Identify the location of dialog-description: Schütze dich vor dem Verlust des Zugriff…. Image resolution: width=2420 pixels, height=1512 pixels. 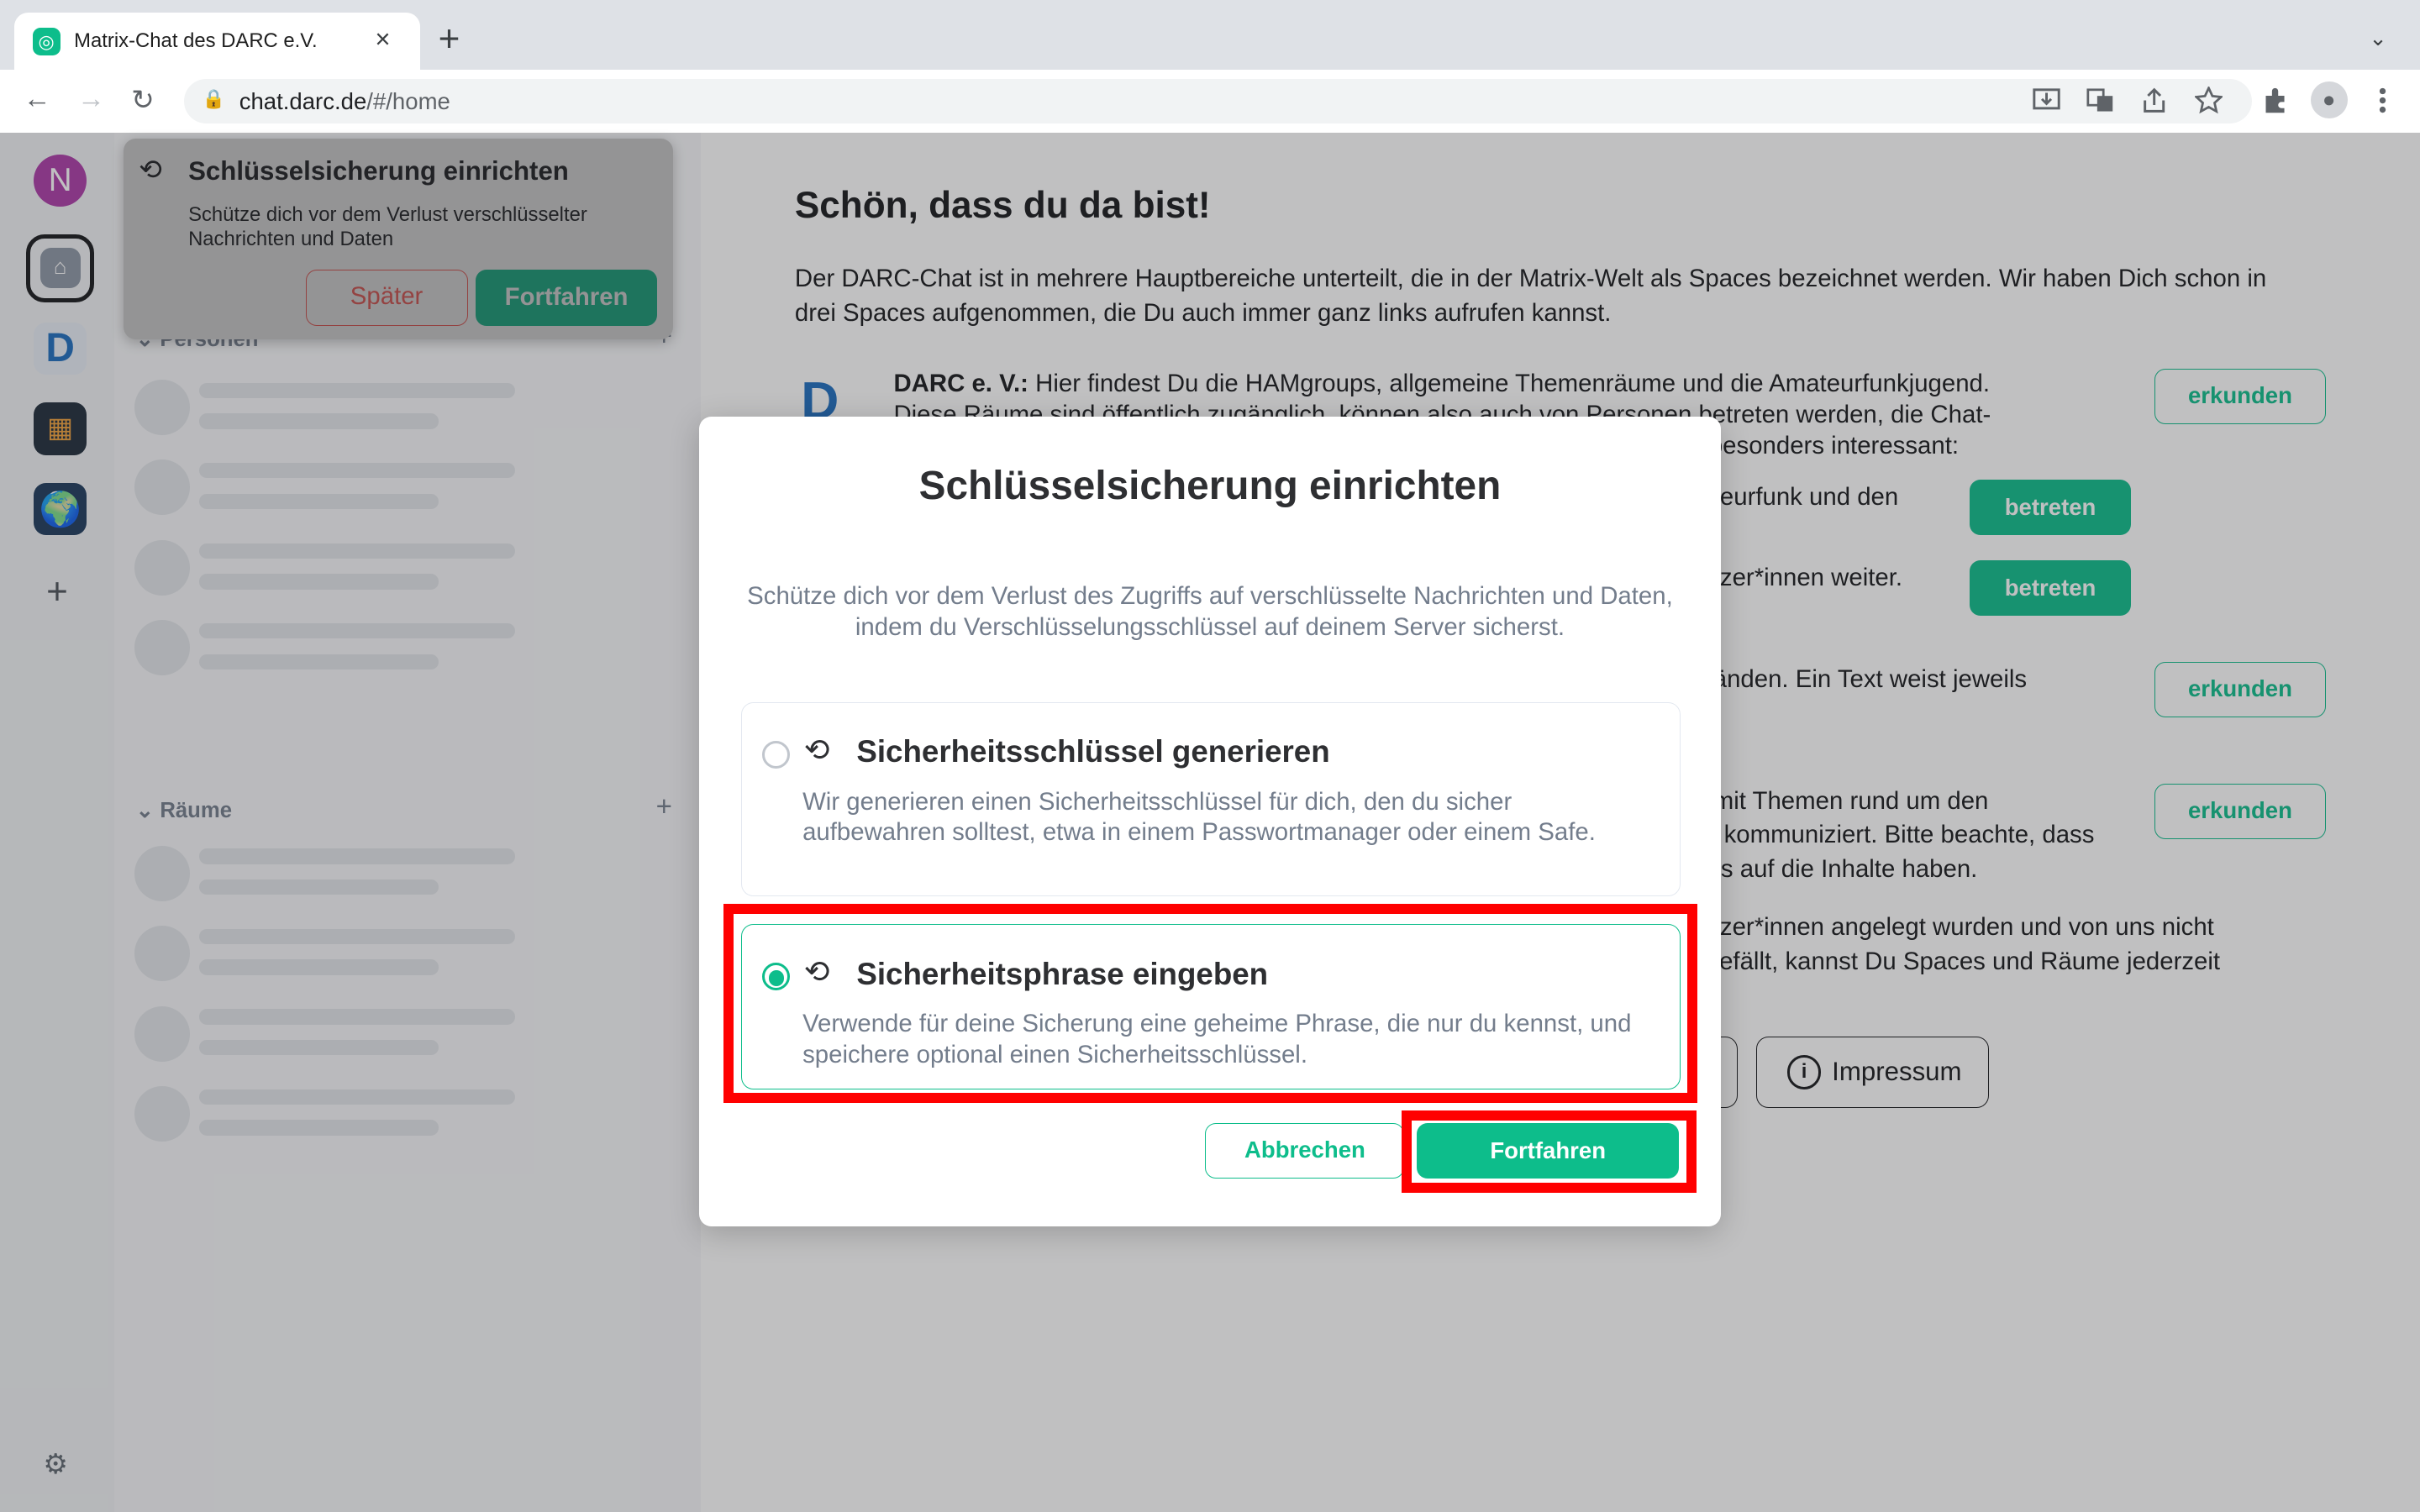
(1210, 612).